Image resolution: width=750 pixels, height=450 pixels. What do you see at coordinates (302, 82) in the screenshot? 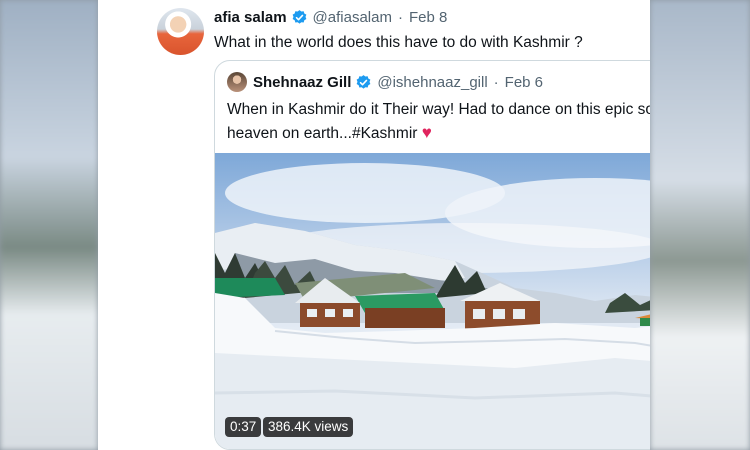
I see `quoted-author-name: Shehnaaz Gill` at bounding box center [302, 82].